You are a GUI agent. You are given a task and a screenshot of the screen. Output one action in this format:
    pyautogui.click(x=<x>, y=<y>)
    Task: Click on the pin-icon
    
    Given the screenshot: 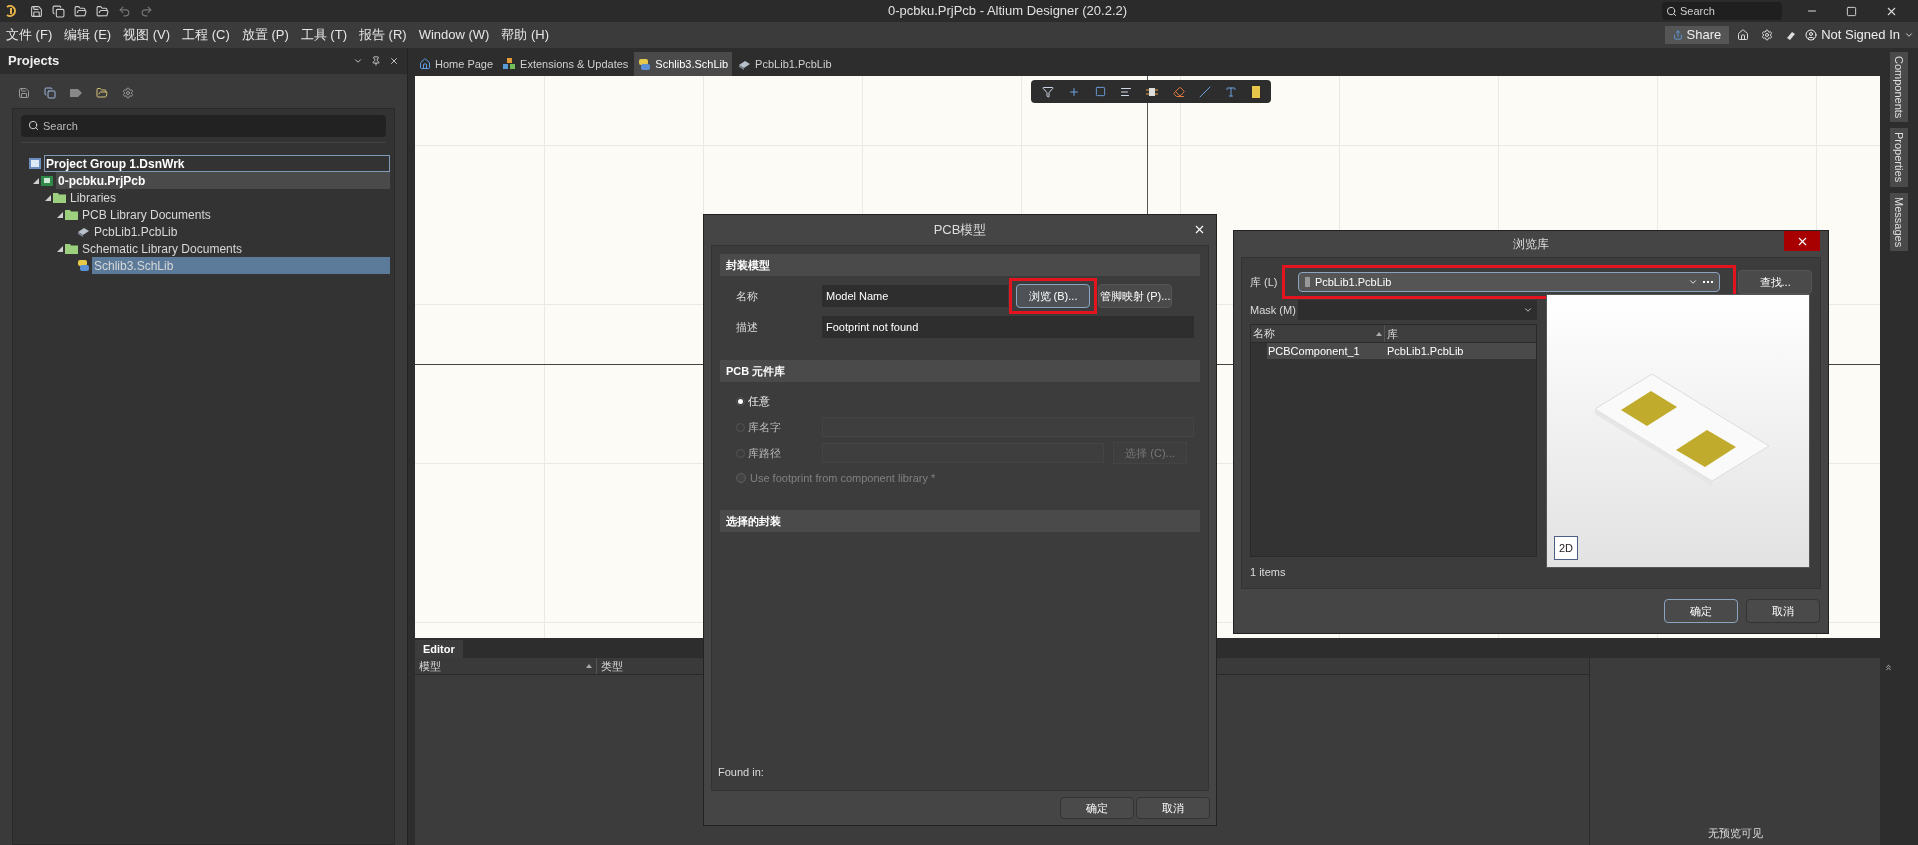 What is the action you would take?
    pyautogui.click(x=376, y=61)
    